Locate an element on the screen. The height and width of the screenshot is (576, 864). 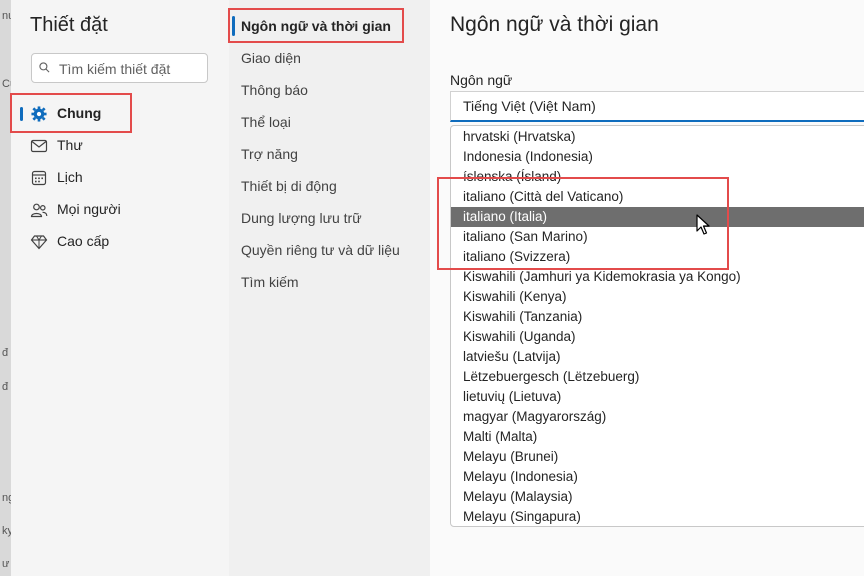
calendar-icon is located at coordinates (39, 178).